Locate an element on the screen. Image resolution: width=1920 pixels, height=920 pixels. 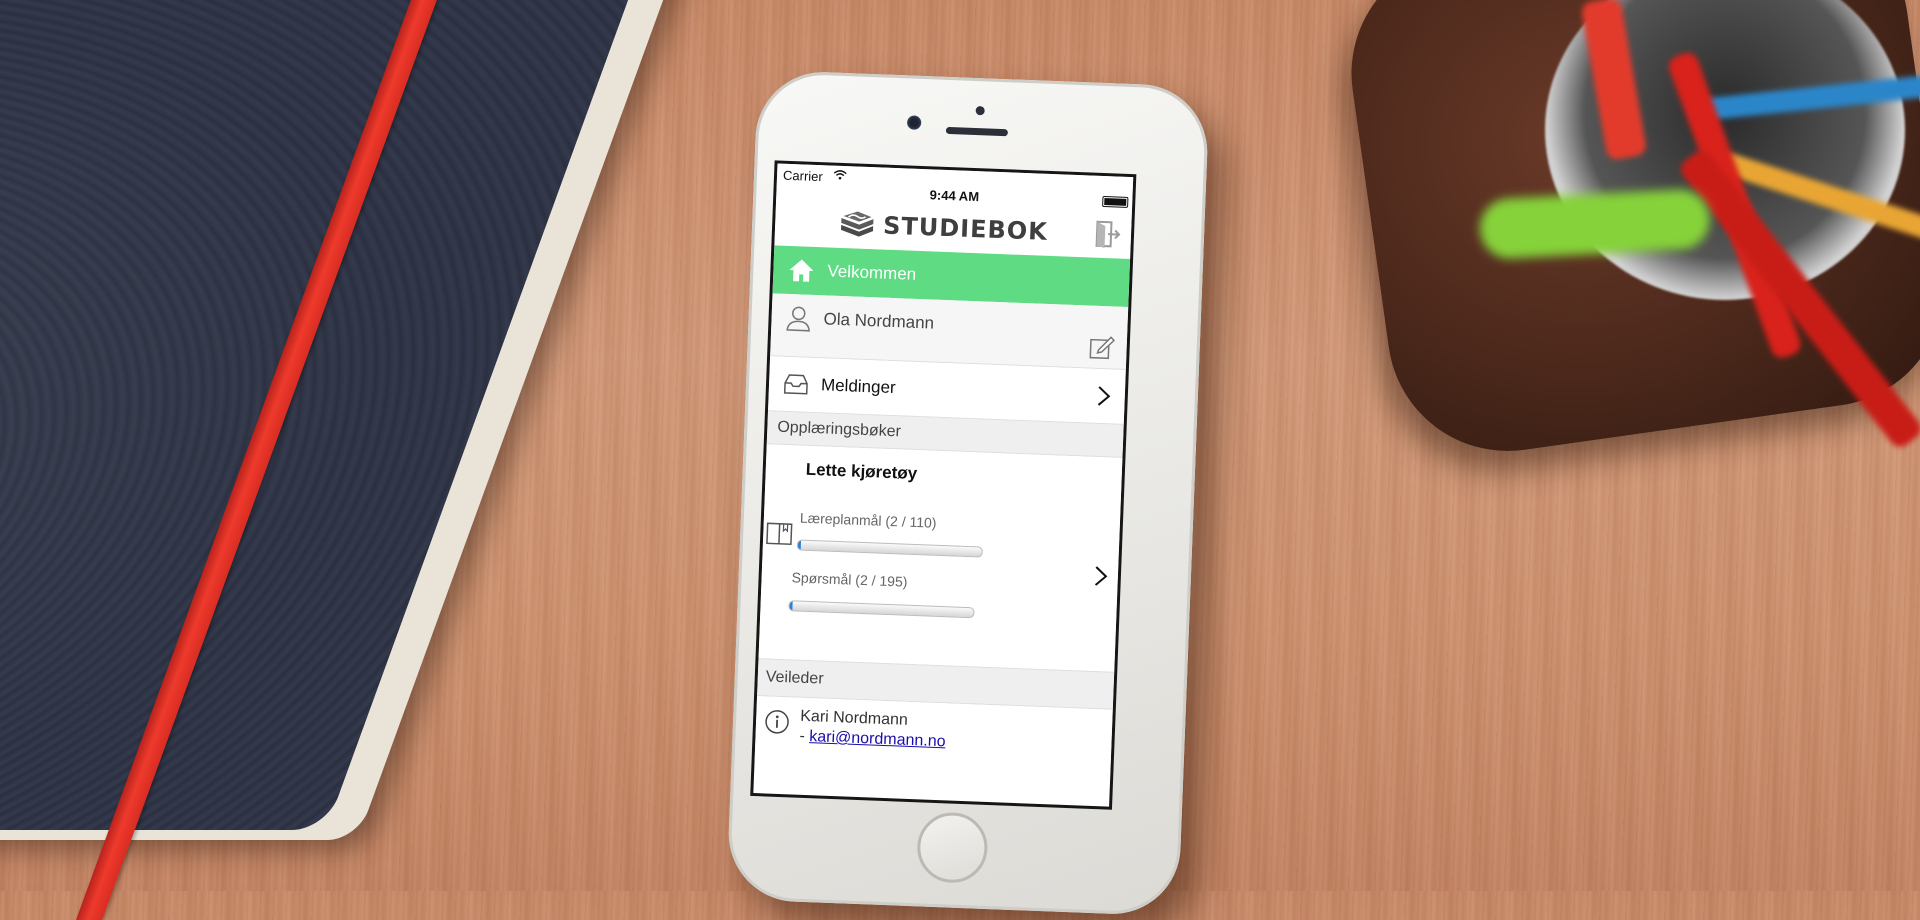
user-name: Ola Nordmann is located at coordinates (878, 321).